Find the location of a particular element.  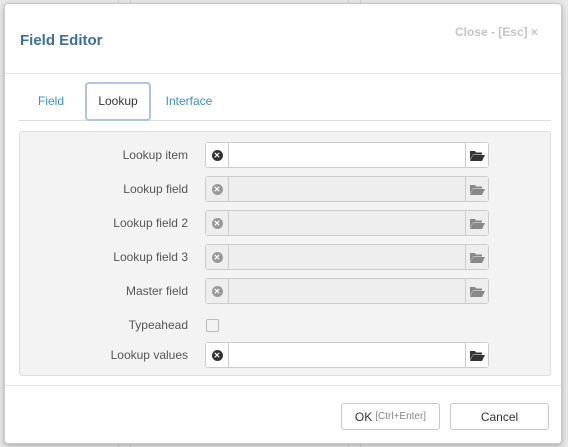

lookup-field-input is located at coordinates (347, 189).